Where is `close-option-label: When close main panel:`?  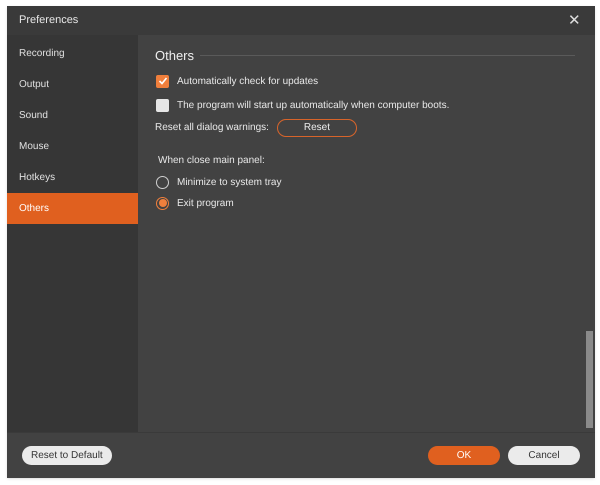 close-option-label: When close main panel: is located at coordinates (211, 161).